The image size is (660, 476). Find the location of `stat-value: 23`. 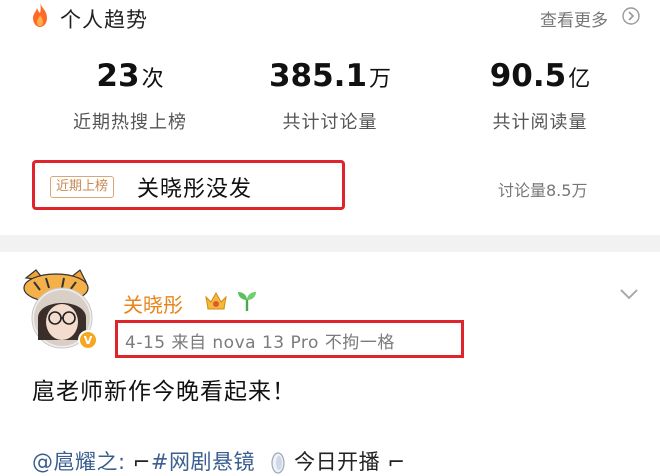

stat-value: 23 is located at coordinates (118, 76).